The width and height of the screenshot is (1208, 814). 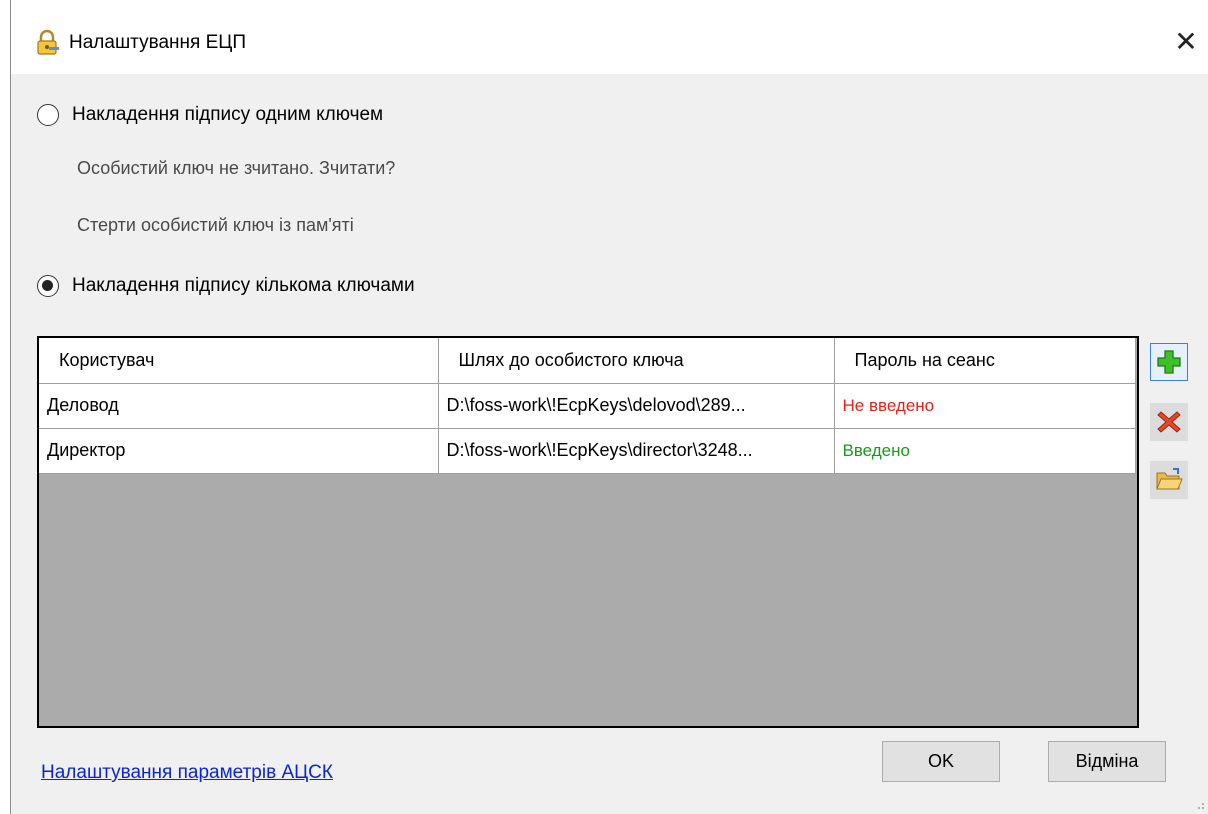 What do you see at coordinates (985, 451) in the screenshot?
I see `cell-password-status: Введено` at bounding box center [985, 451].